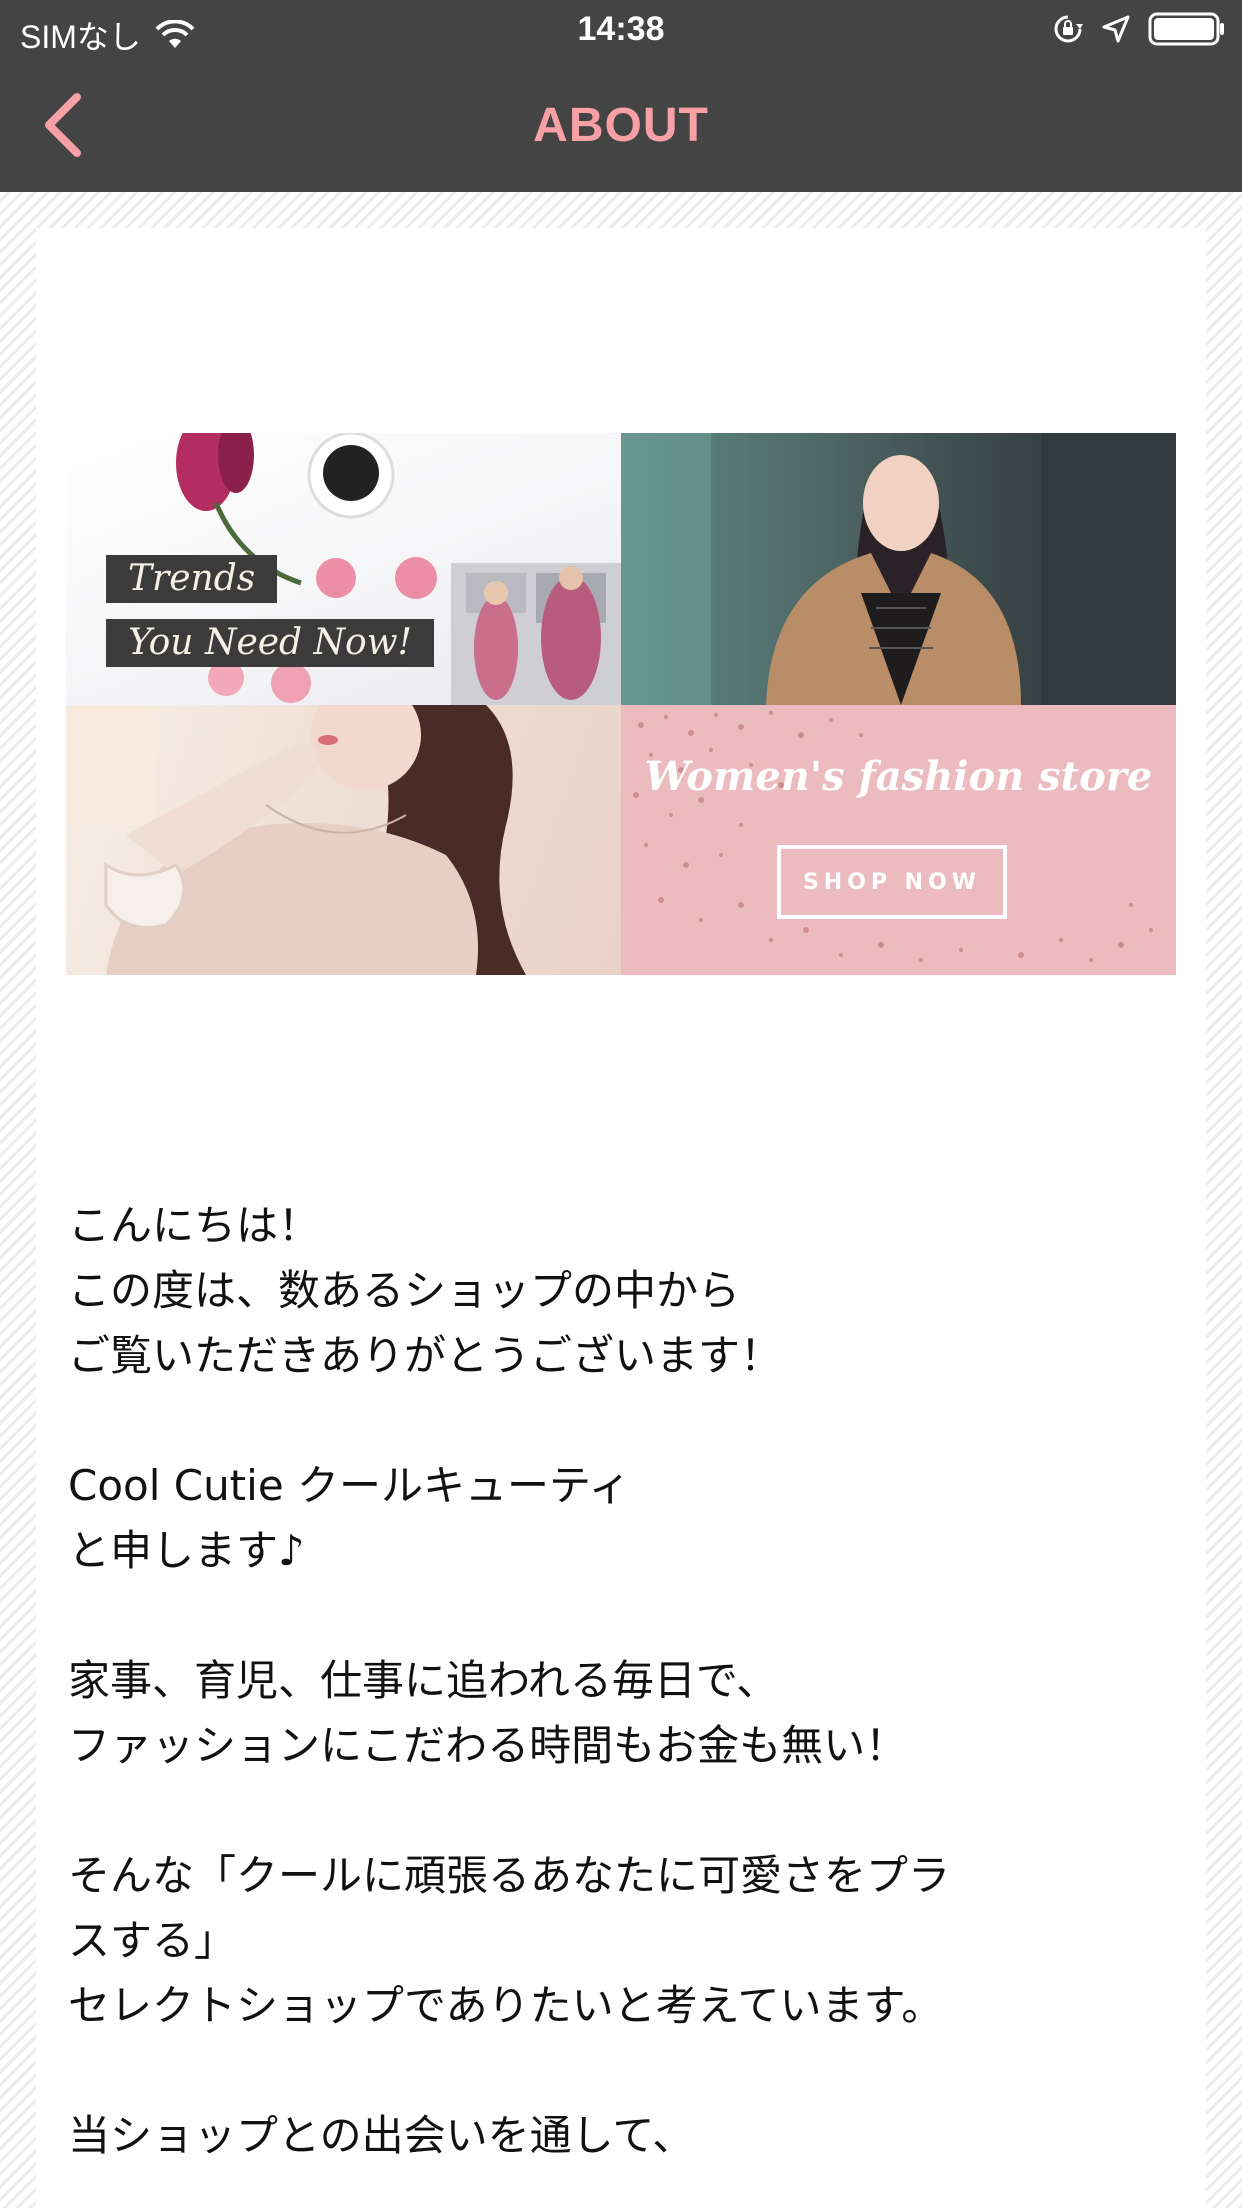 The width and height of the screenshot is (1242, 2208). Describe the element at coordinates (621, 30) in the screenshot. I see `status-bar: SIMなし 14:38` at that location.